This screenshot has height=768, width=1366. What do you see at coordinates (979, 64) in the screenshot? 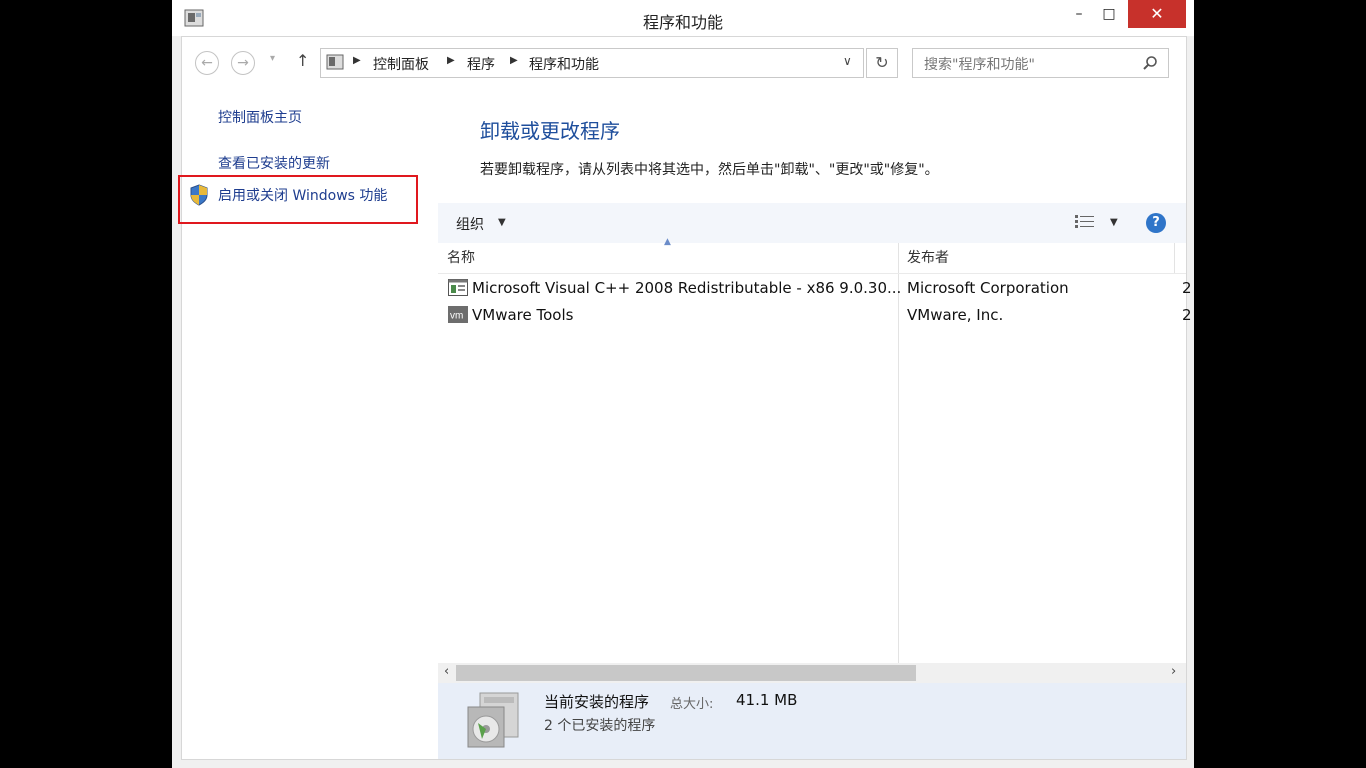
I see `search-placeholder: 搜索"程序和功能"` at bounding box center [979, 64].